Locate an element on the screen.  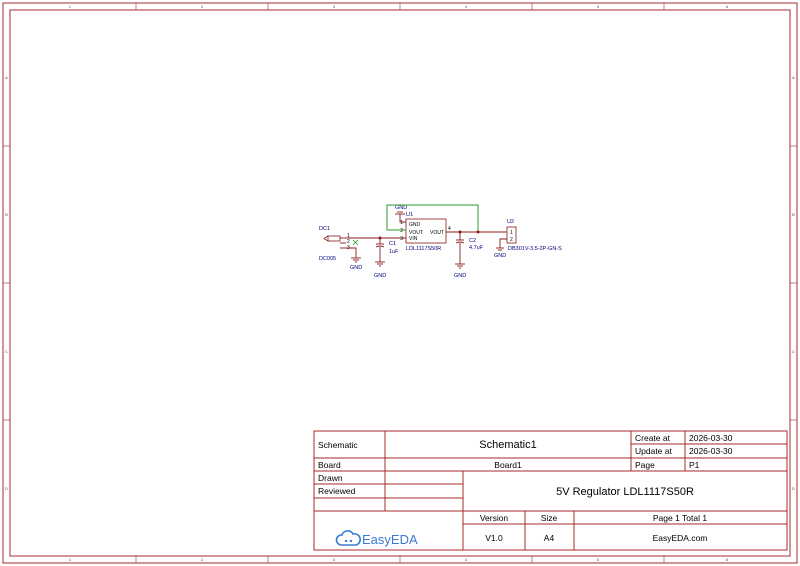
easyeda-logo: EasyEDA is located at coordinates (376, 538).